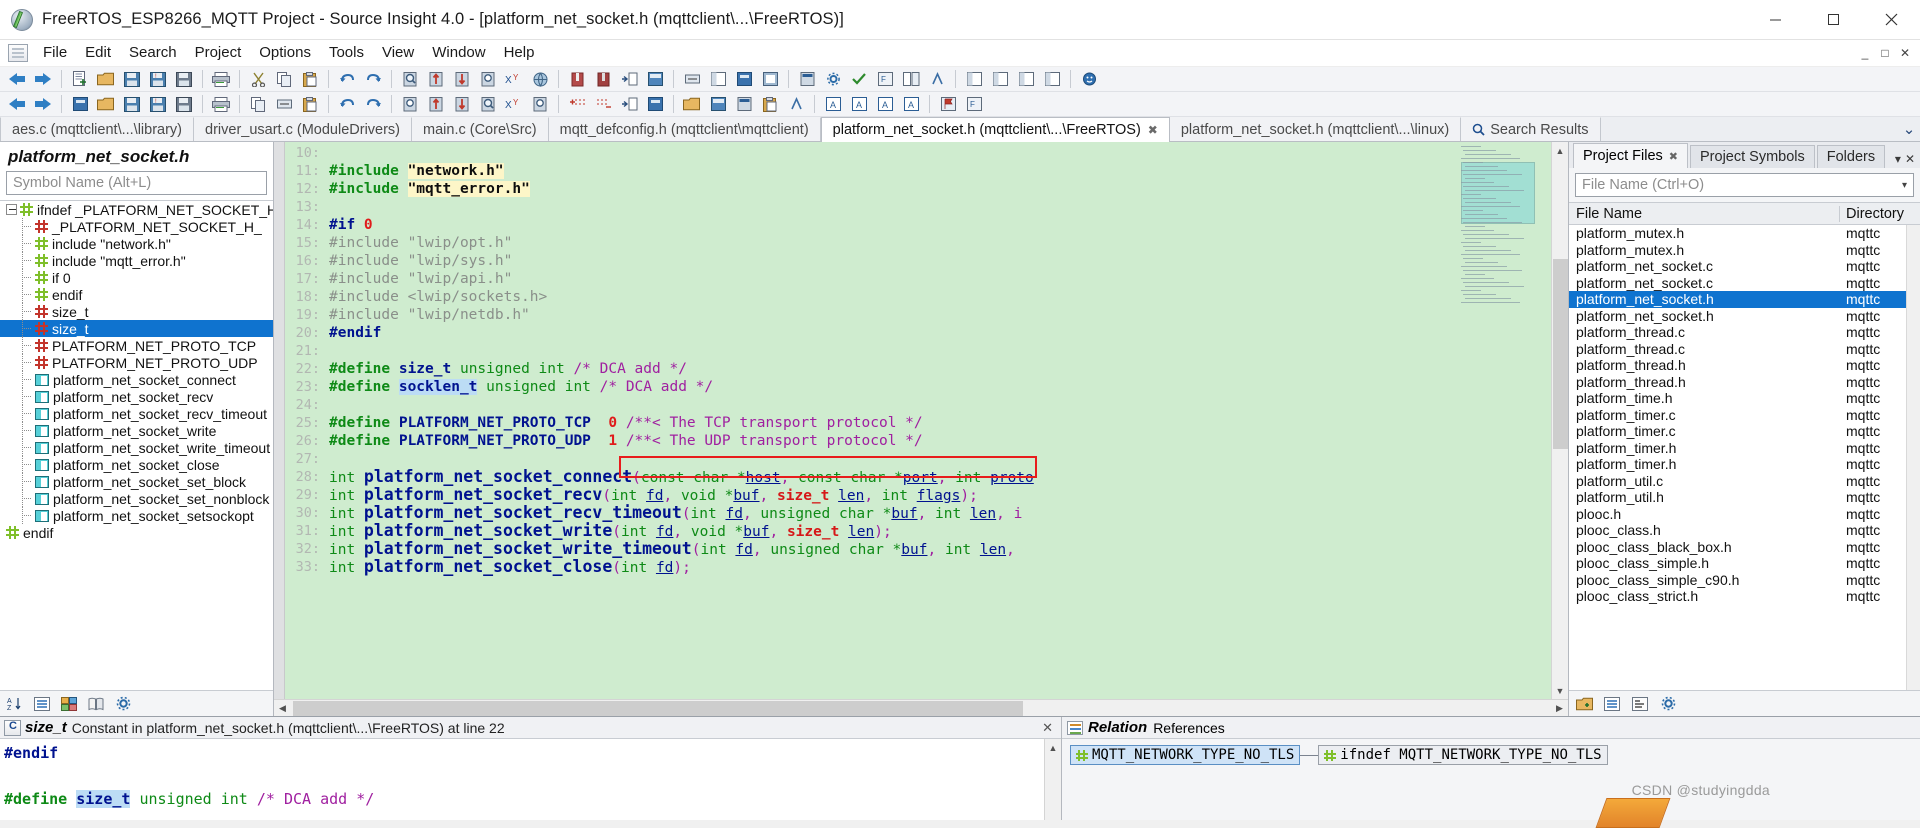 Image resolution: width=1920 pixels, height=828 pixels. What do you see at coordinates (1904, 185) in the screenshot?
I see `chevron-down-icon: ▾` at bounding box center [1904, 185].